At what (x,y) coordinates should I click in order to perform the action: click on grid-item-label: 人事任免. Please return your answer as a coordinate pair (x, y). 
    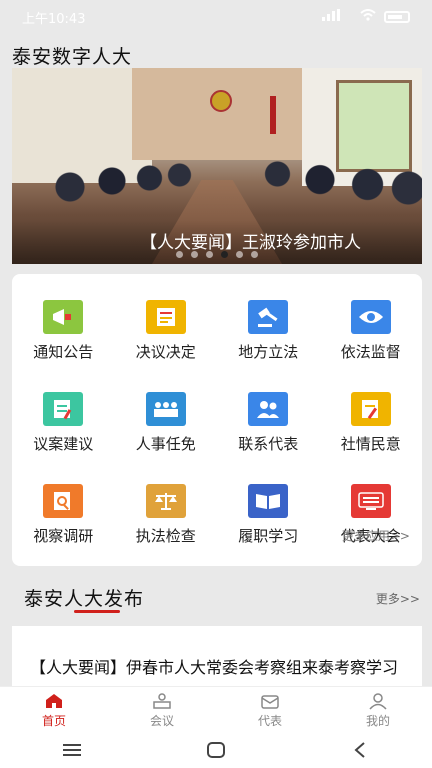
    Looking at the image, I should click on (165, 444).